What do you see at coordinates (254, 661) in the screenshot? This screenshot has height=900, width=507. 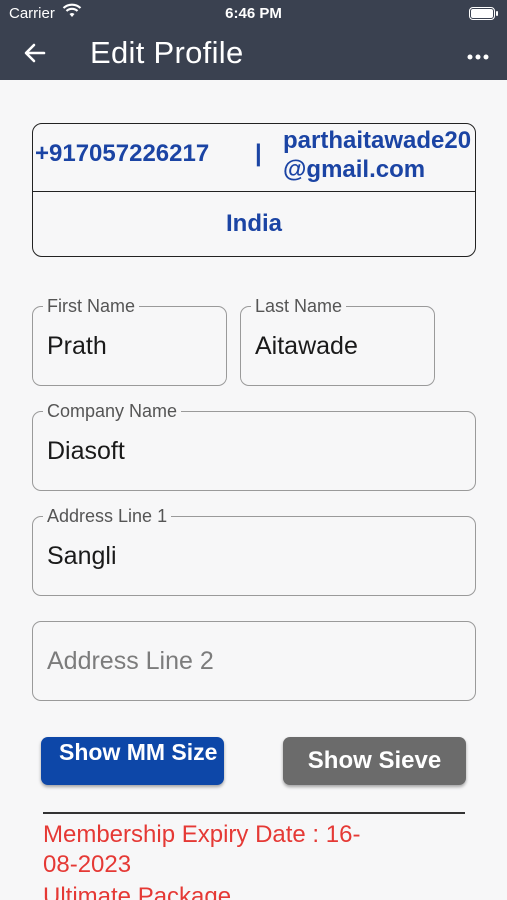 I see `address-line-2-field: Address Line 2` at bounding box center [254, 661].